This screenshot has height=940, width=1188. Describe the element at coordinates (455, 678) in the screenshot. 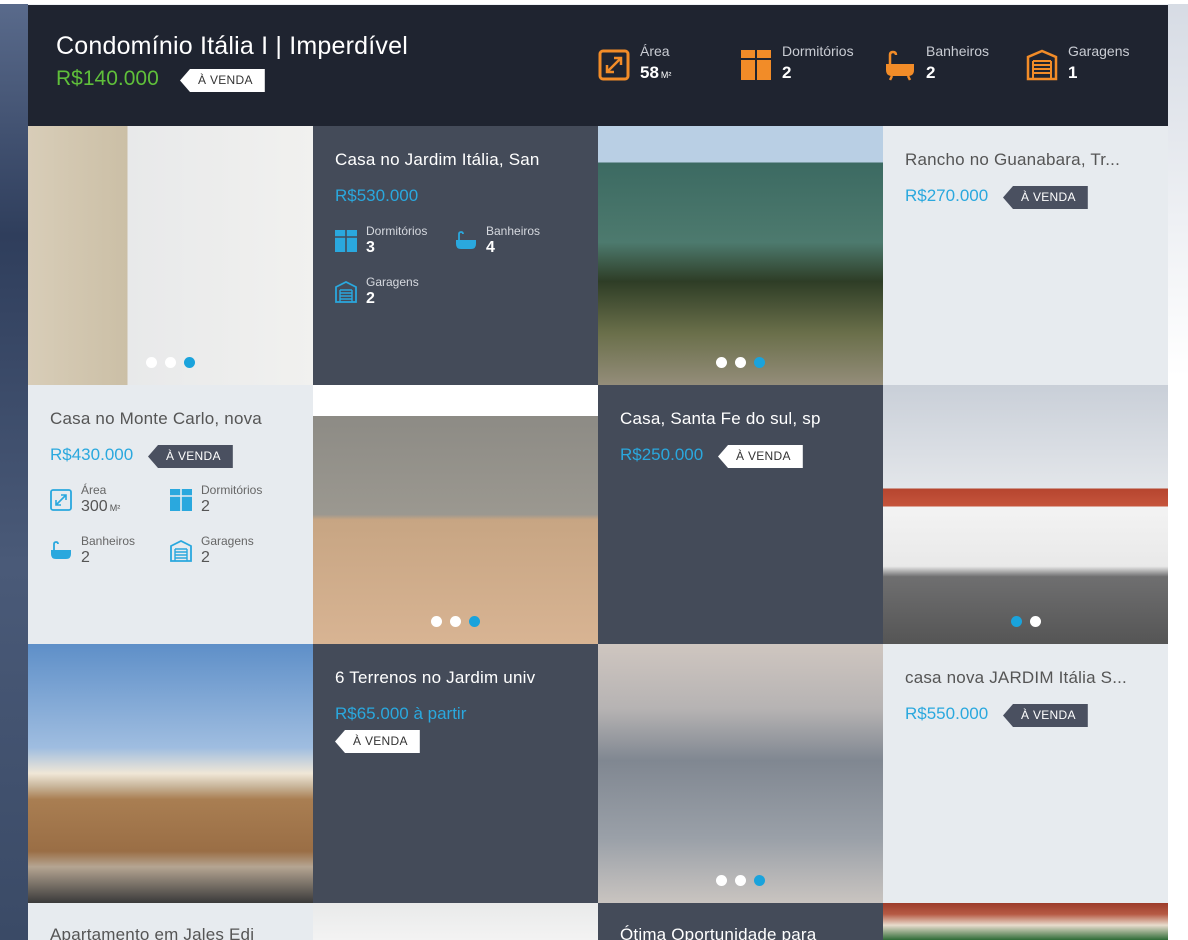

I see `card-title: 6 Terrenos no Jardim univ` at that location.